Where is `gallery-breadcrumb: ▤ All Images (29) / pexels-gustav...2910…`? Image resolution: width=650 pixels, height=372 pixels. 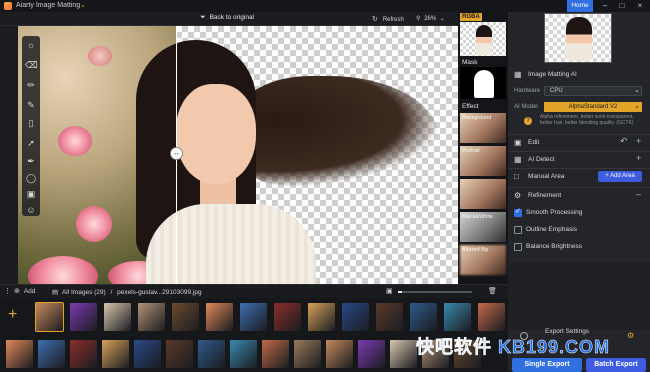 gallery-breadcrumb: ▤ All Images (29) / pexels-gustav...2910… is located at coordinates (127, 292).